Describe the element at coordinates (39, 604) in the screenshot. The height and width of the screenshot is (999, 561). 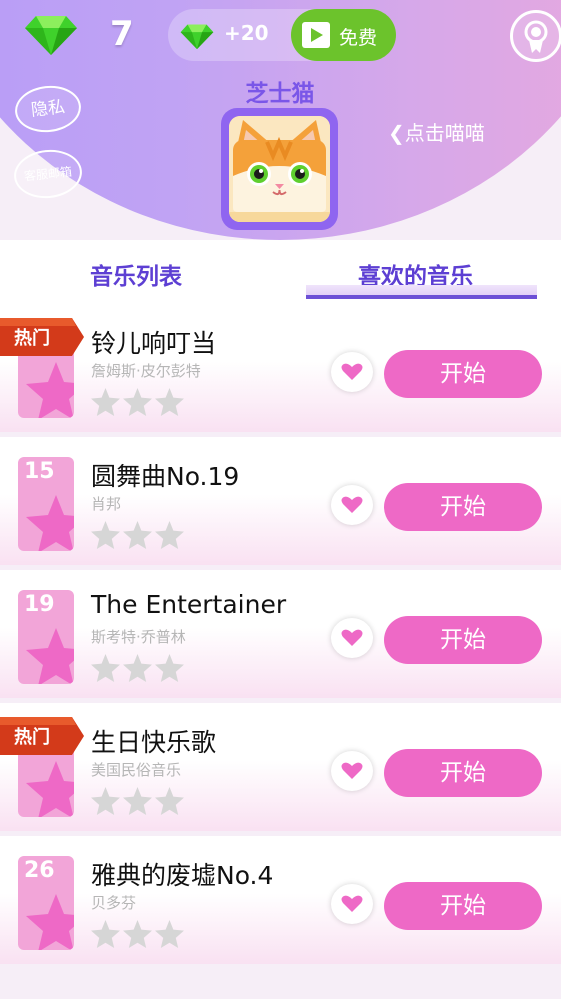
I see `song-number: 19` at that location.